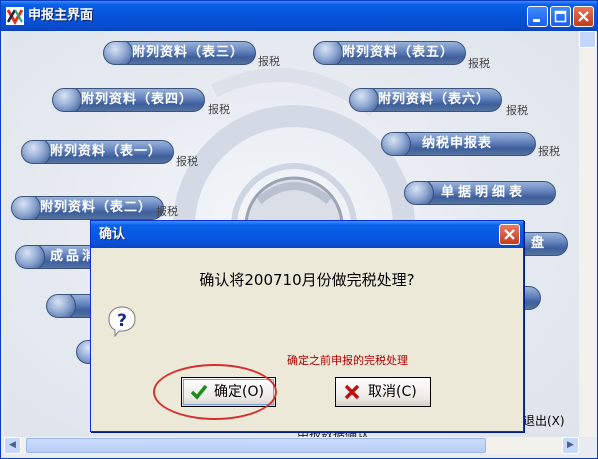 The width and height of the screenshot is (598, 459). I want to click on horizontal-scrollbar: ◀ ▶, so click(291, 445).